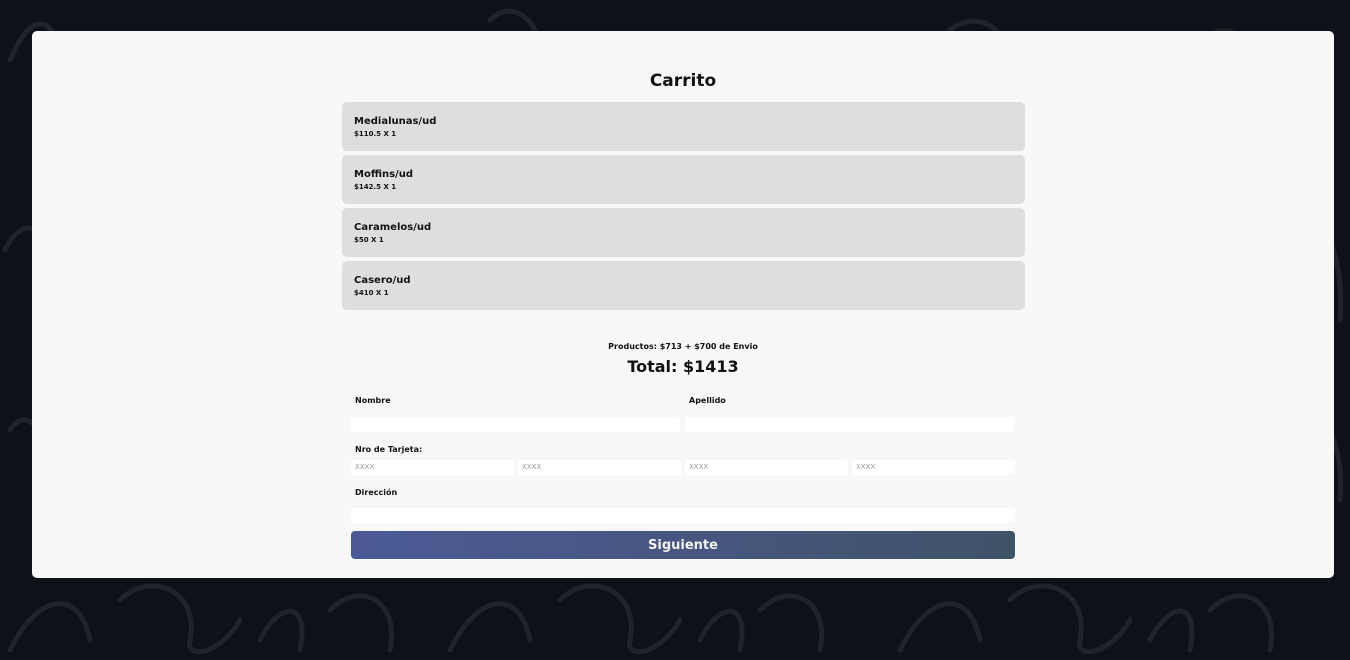 The width and height of the screenshot is (1350, 660). Describe the element at coordinates (371, 293) in the screenshot. I see `cart-item-price: $410 X 1` at that location.